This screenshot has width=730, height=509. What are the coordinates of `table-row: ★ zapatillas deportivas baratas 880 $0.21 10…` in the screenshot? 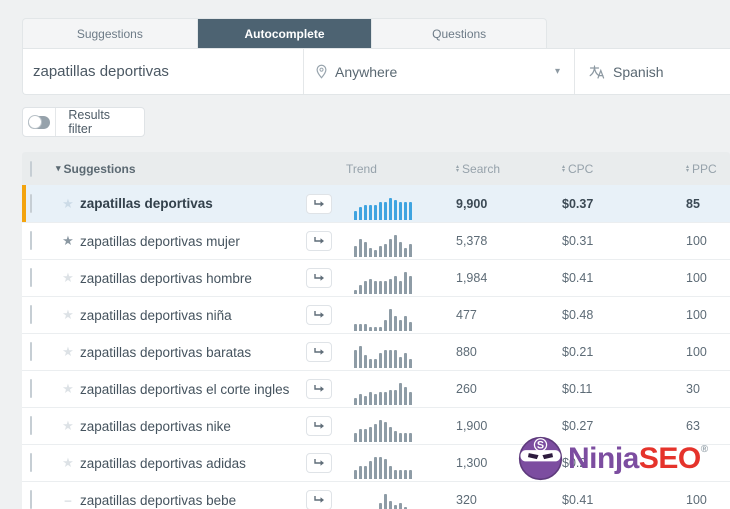 It's located at (376, 352).